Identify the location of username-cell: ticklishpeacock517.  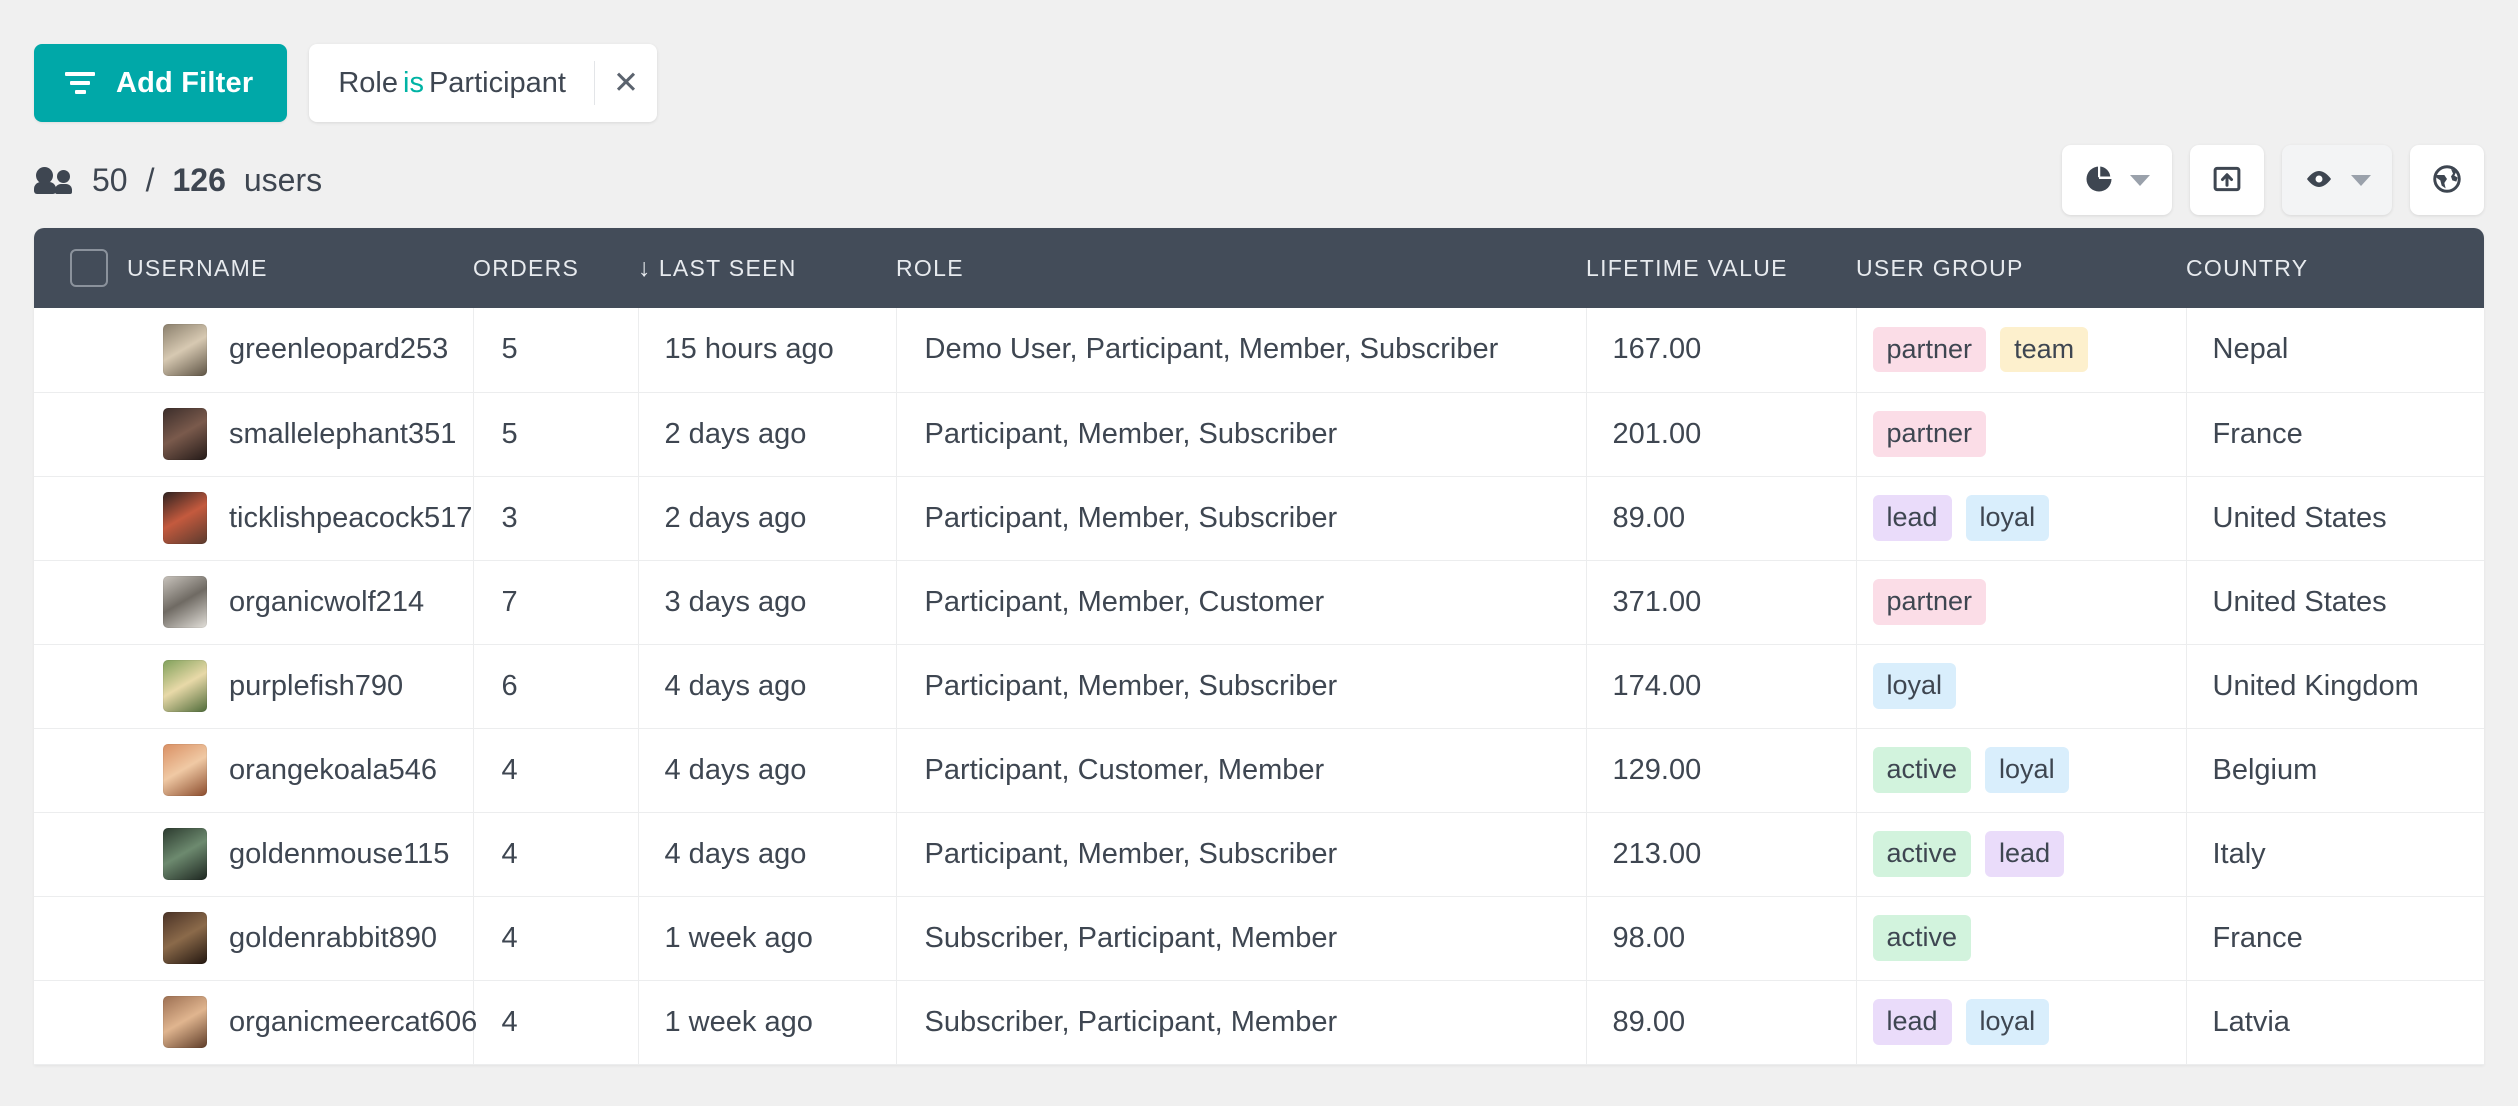
(300, 518).